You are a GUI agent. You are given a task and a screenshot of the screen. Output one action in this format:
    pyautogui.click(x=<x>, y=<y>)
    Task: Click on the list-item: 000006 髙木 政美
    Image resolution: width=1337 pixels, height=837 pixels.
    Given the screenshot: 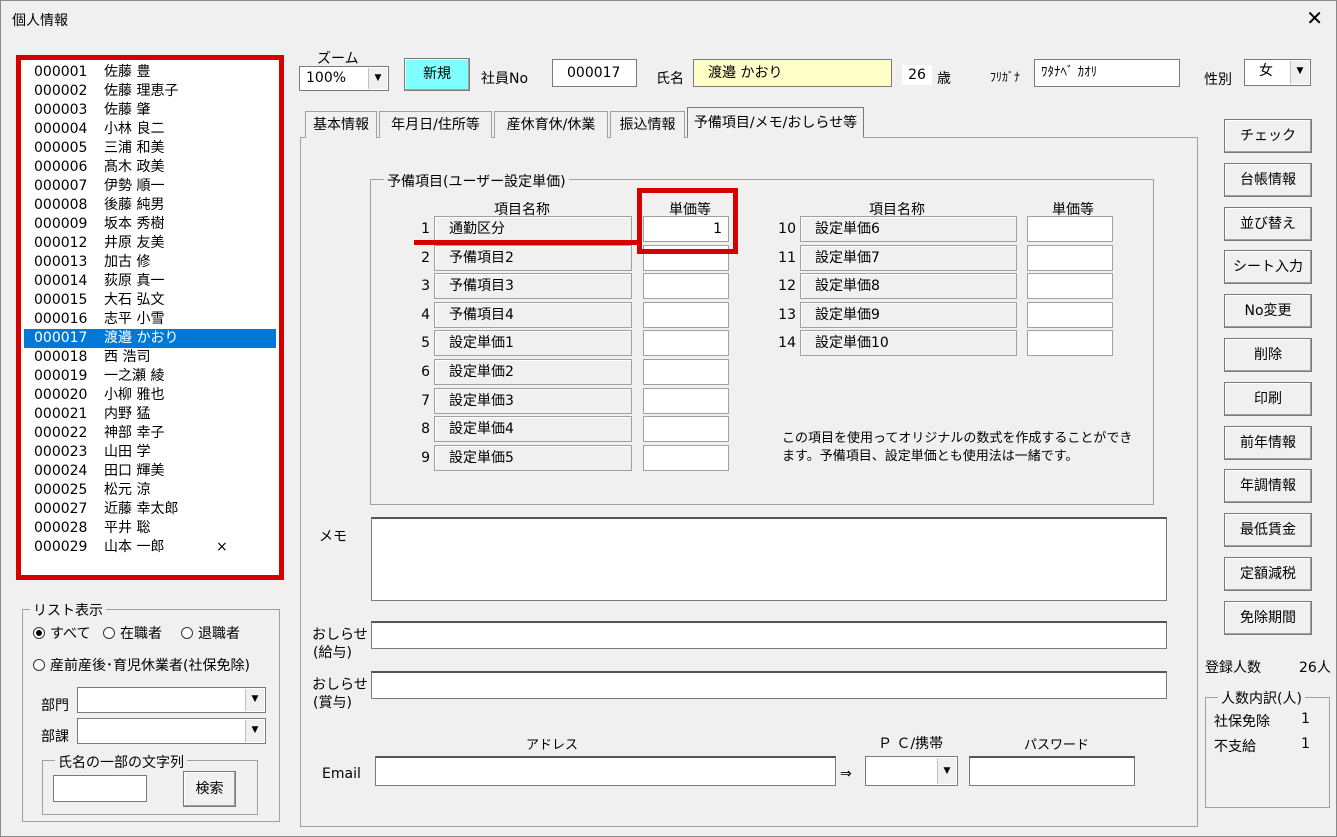 What is the action you would take?
    pyautogui.click(x=150, y=167)
    